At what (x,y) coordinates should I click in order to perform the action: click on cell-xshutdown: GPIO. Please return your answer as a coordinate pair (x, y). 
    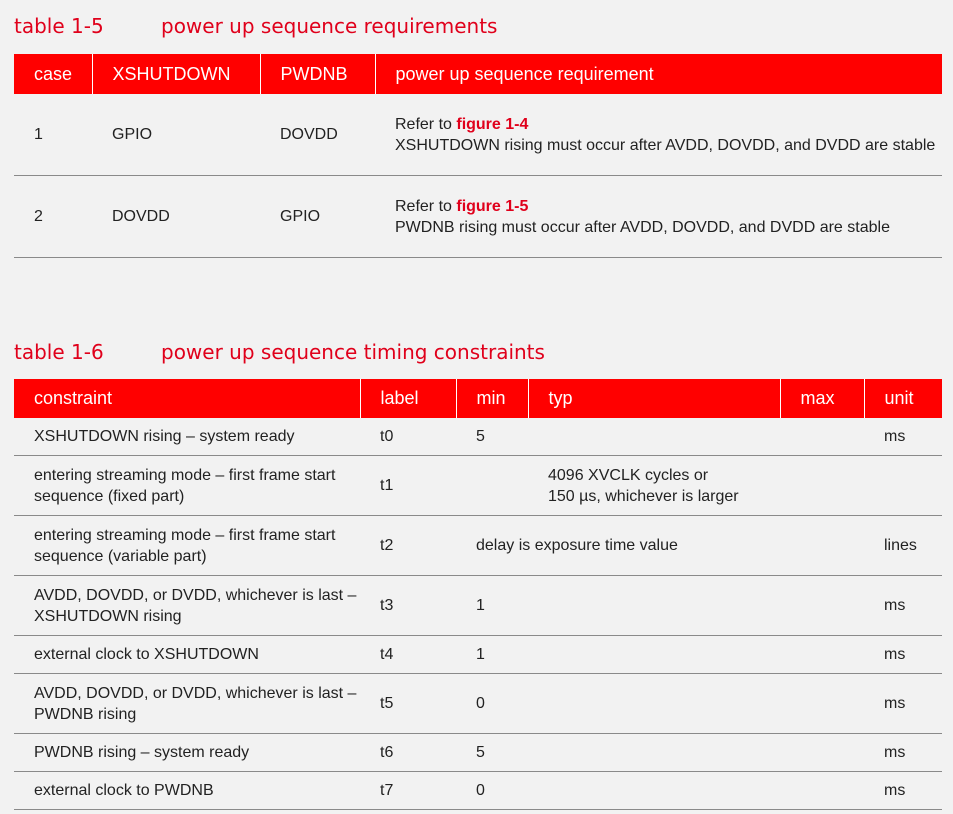
    Looking at the image, I should click on (176, 135).